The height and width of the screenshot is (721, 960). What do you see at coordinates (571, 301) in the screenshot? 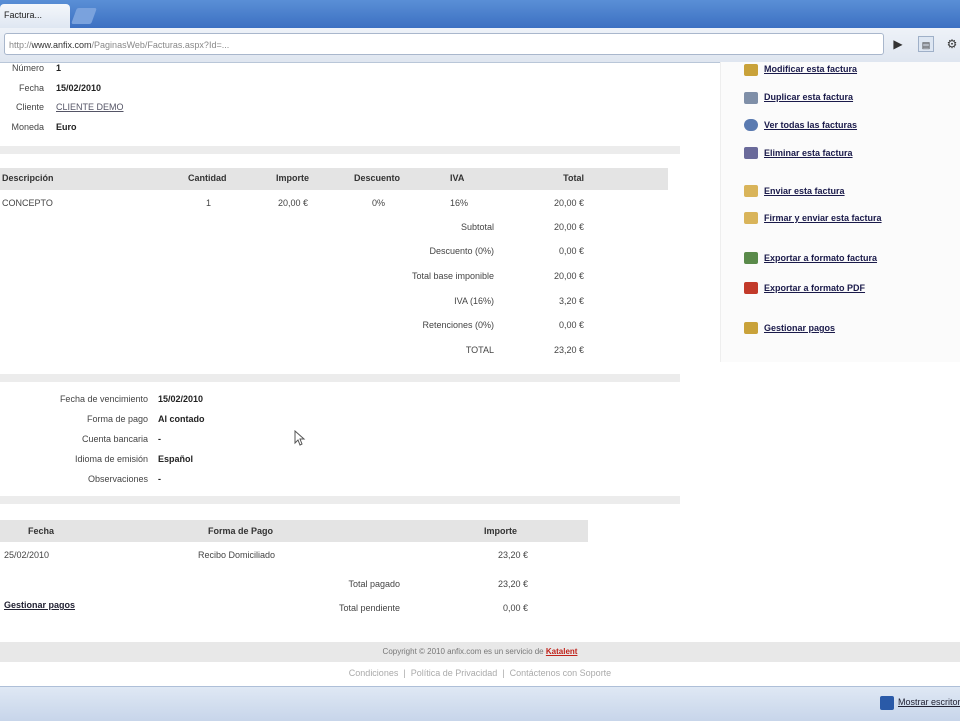
I see `iva-value: 3,20 €` at bounding box center [571, 301].